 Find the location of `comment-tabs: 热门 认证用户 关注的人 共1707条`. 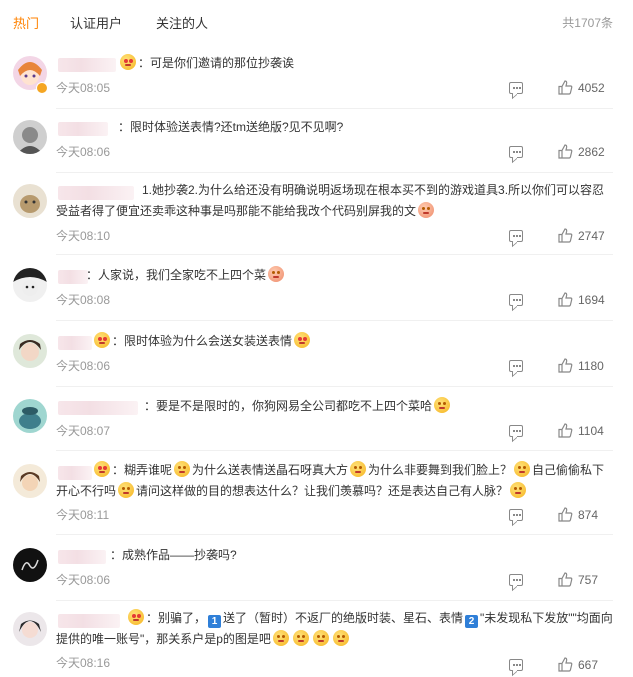

comment-tabs: 热门 认证用户 关注的人 共1707条 is located at coordinates (316, 22).